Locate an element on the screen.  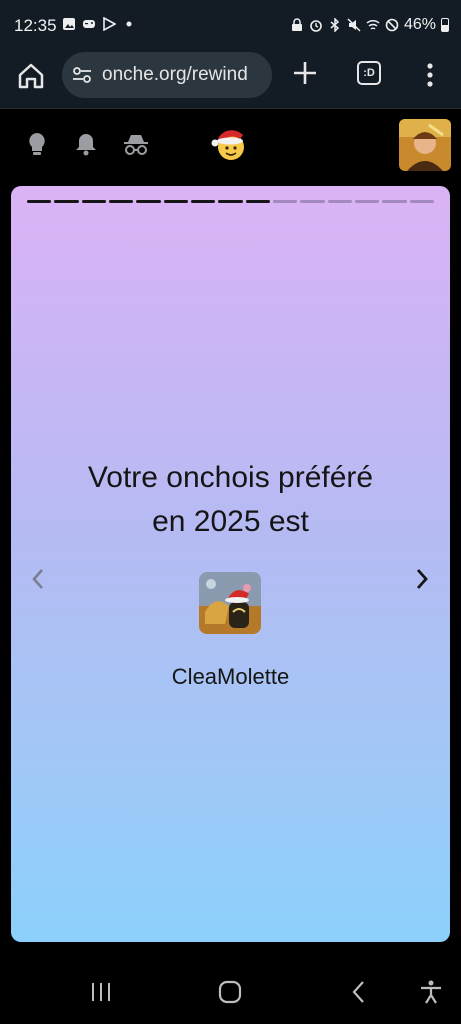
mute-icon is located at coordinates (354, 25).